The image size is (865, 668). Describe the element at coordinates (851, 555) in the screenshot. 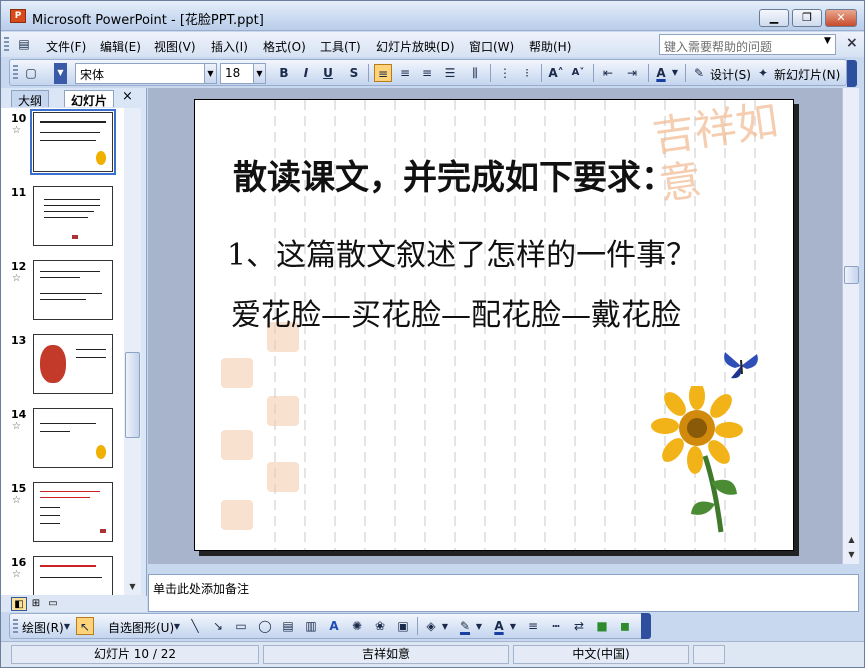

I see `next-slide-icon: ▼` at that location.